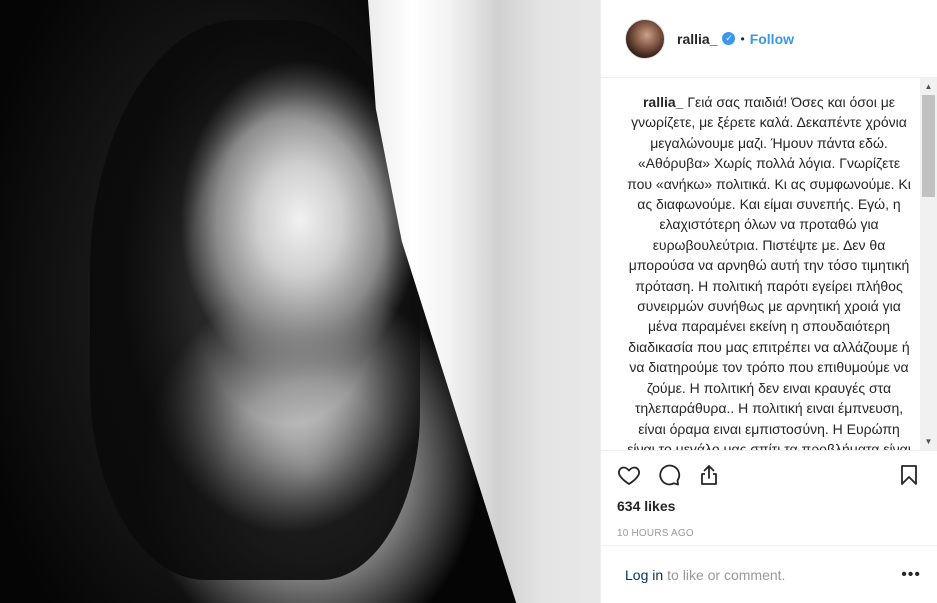 Image resolution: width=937 pixels, height=603 pixels. What do you see at coordinates (769, 475) in the screenshot?
I see `action-icons` at bounding box center [769, 475].